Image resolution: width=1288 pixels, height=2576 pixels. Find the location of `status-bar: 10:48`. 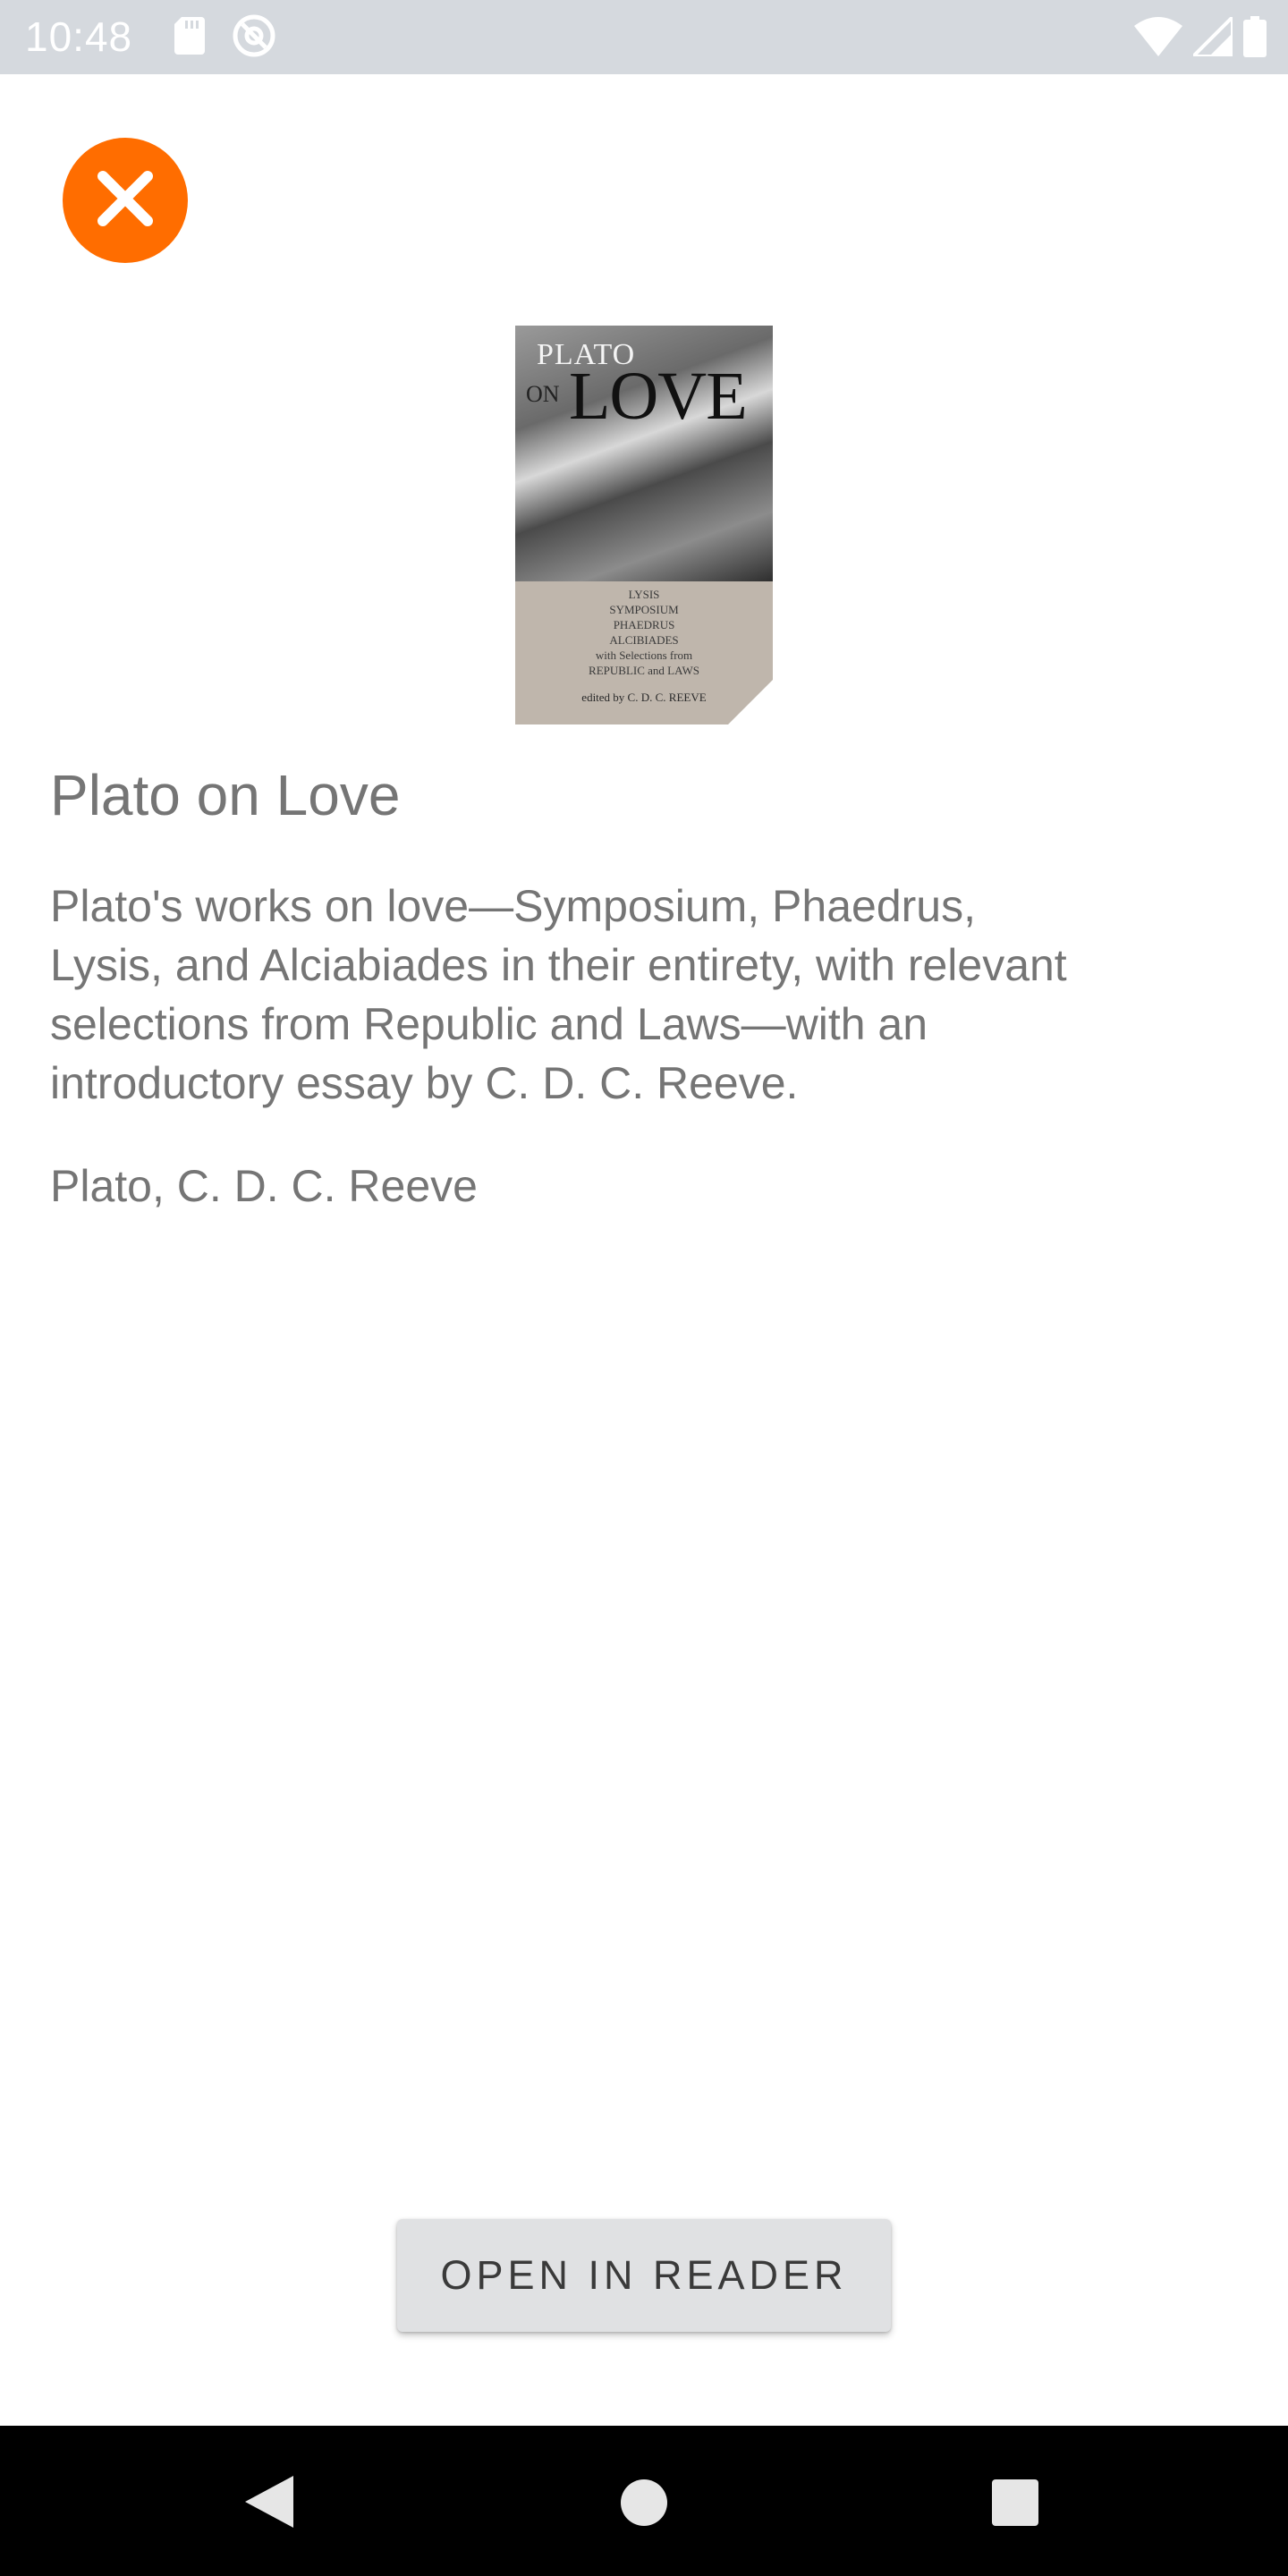

status-bar: 10:48 is located at coordinates (644, 37).